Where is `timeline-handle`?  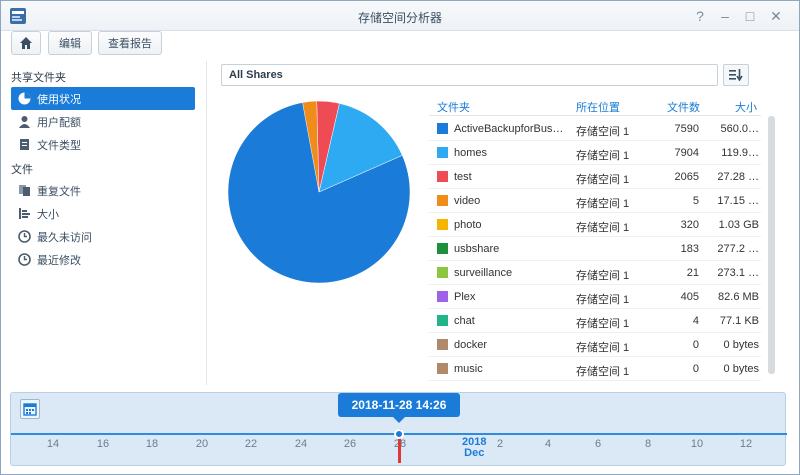 timeline-handle is located at coordinates (399, 434).